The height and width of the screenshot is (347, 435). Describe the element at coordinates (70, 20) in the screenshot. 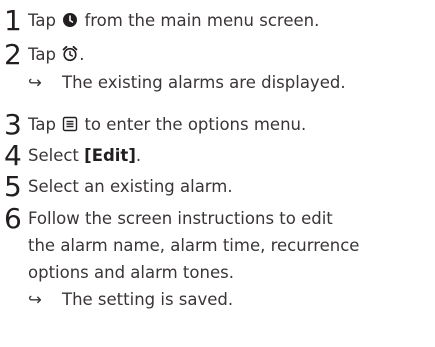

I see `alarm-app-icon` at that location.